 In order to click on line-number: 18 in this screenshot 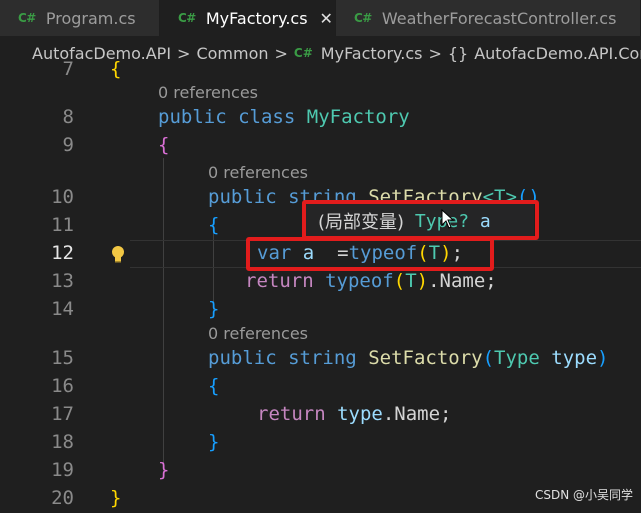, I will do `click(62, 442)`.